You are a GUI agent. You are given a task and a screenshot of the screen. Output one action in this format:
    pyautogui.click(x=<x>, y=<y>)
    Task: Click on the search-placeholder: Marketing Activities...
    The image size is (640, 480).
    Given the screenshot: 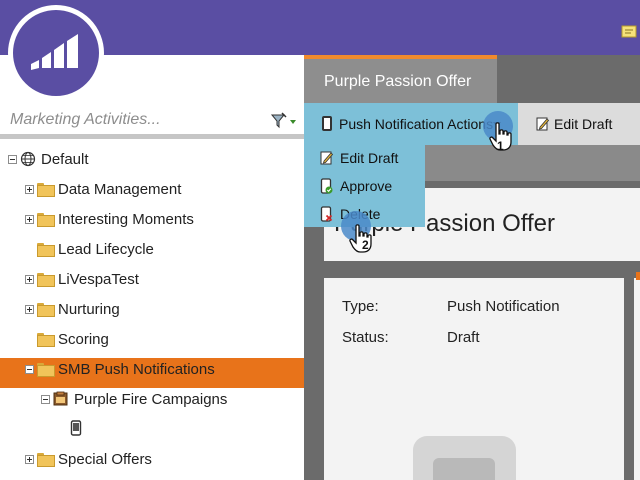 What is the action you would take?
    pyautogui.click(x=85, y=119)
    